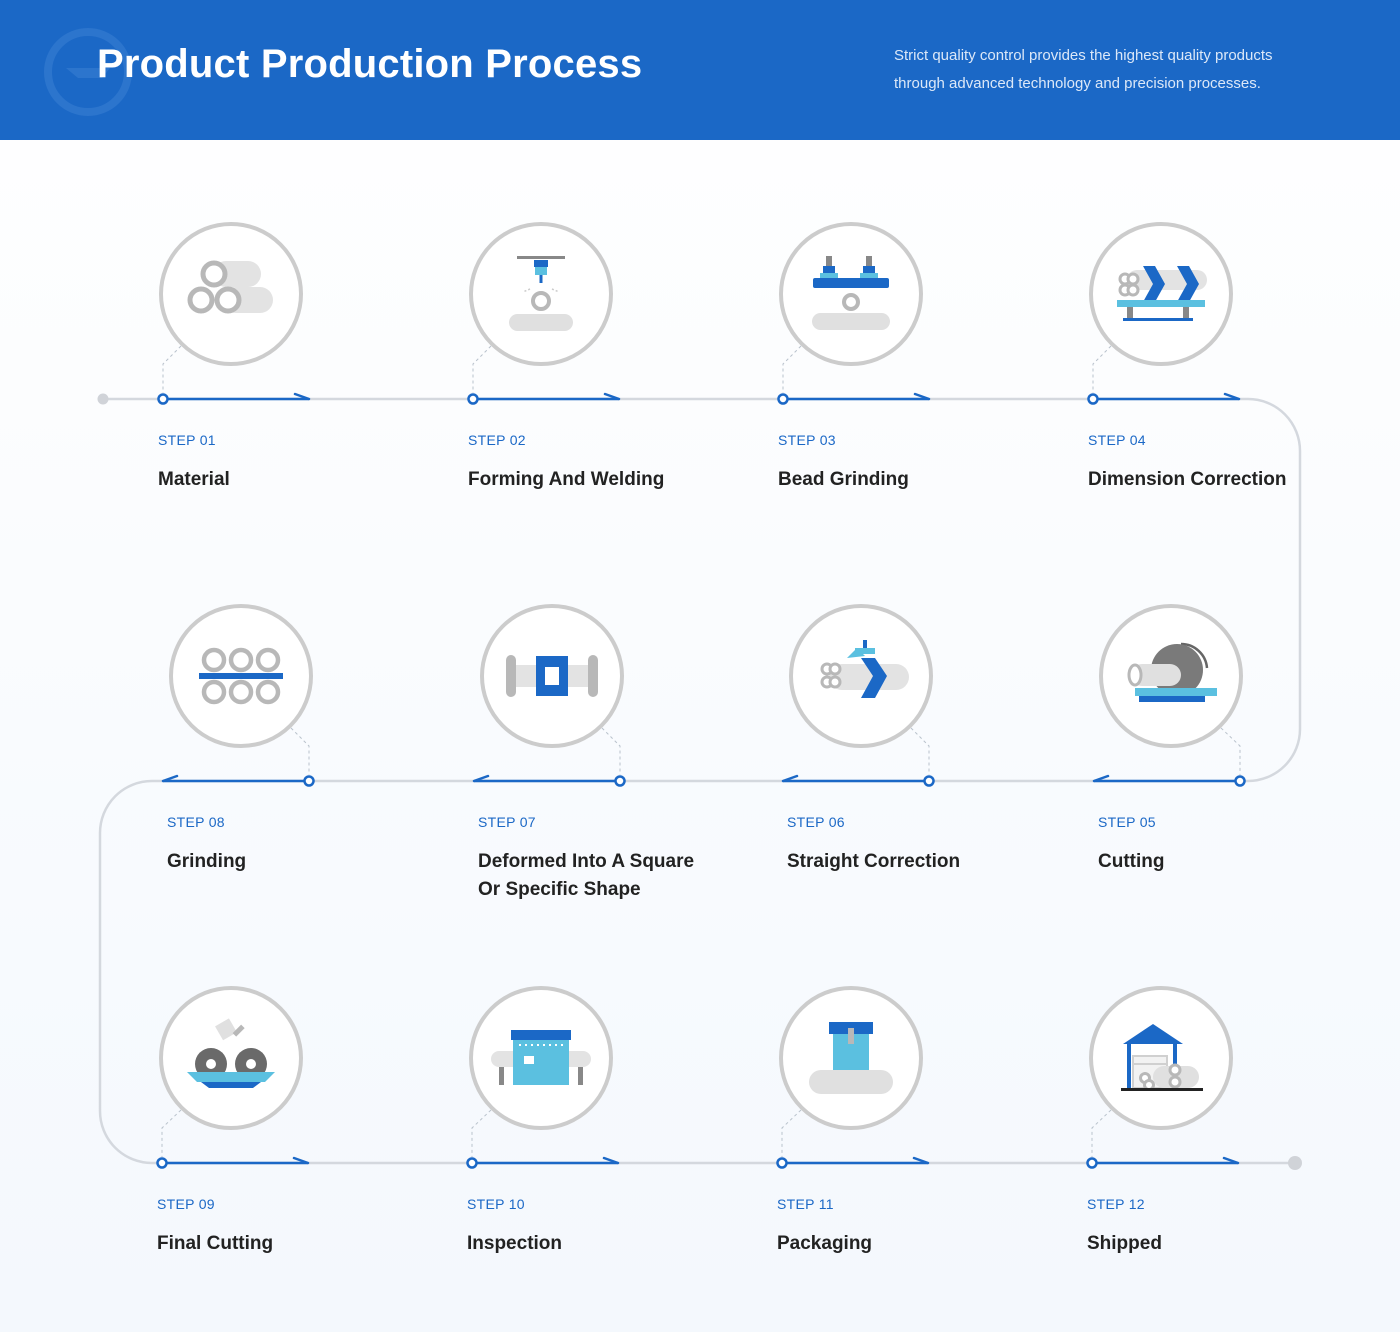  I want to click on step-08: STEP 08 Grinding, so click(206, 845).